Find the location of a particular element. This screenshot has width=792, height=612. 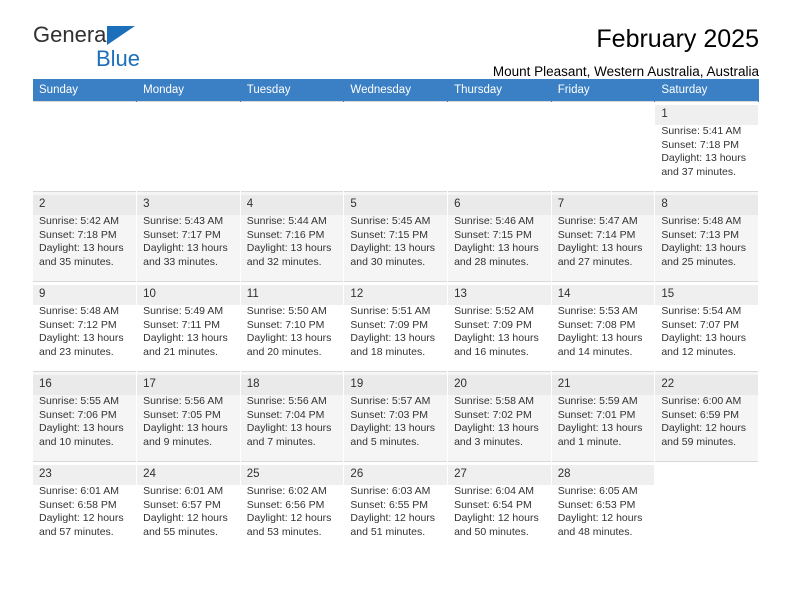

sunset-text: Sunset: 7:14 PM is located at coordinates (596, 234).